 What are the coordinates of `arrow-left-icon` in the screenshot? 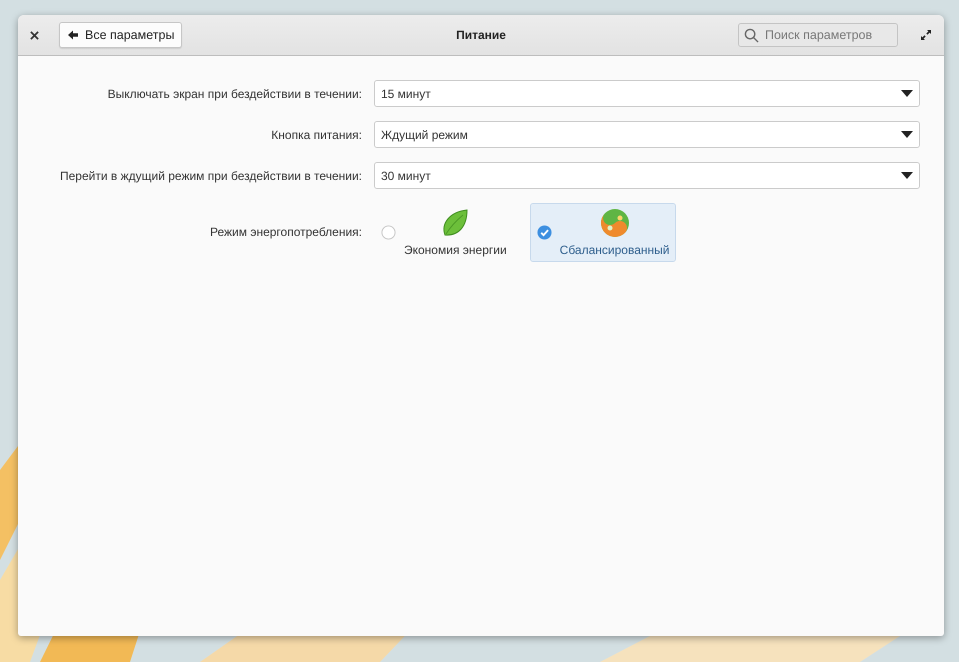 It's located at (73, 35).